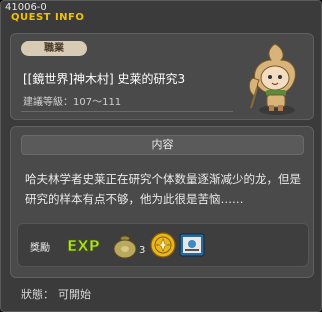 The height and width of the screenshot is (312, 322). Describe the element at coordinates (74, 294) in the screenshot. I see `status-value: 可開始` at that location.